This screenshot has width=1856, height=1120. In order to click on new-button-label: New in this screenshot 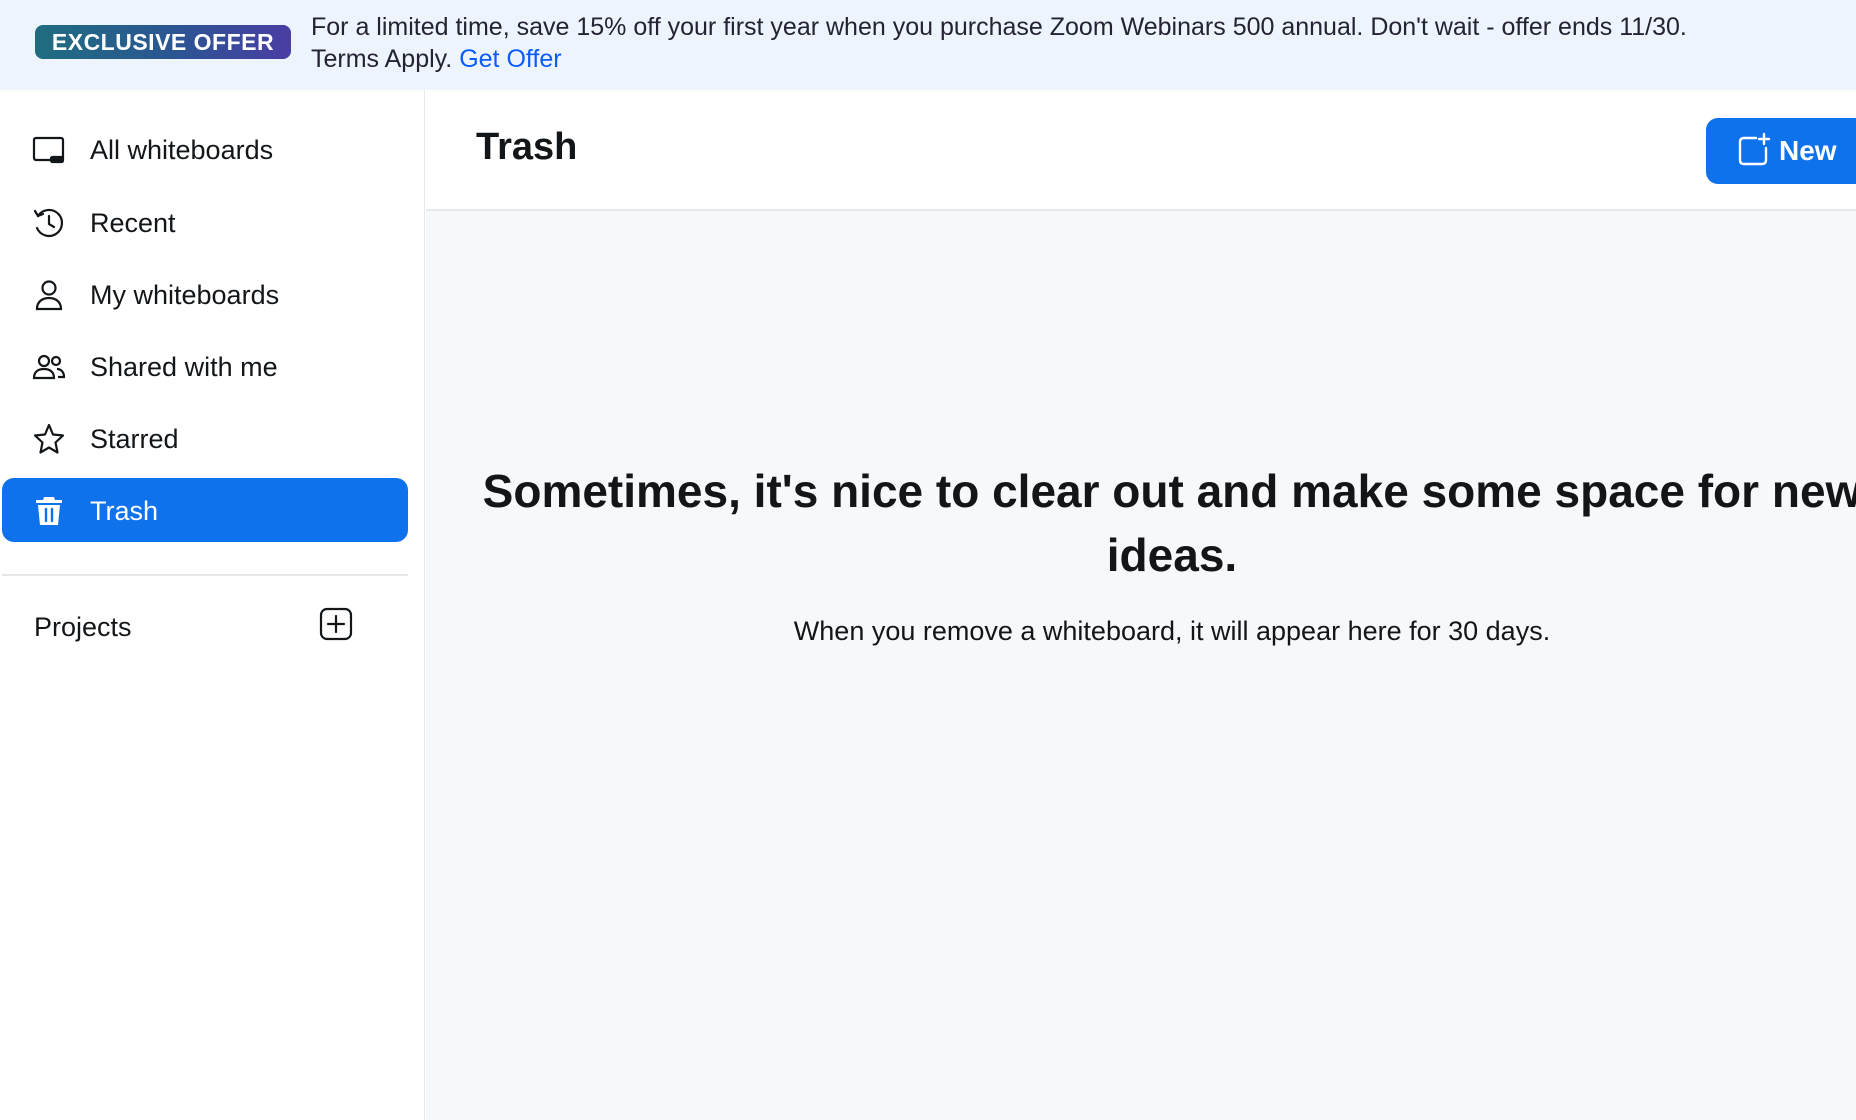, I will do `click(1808, 150)`.